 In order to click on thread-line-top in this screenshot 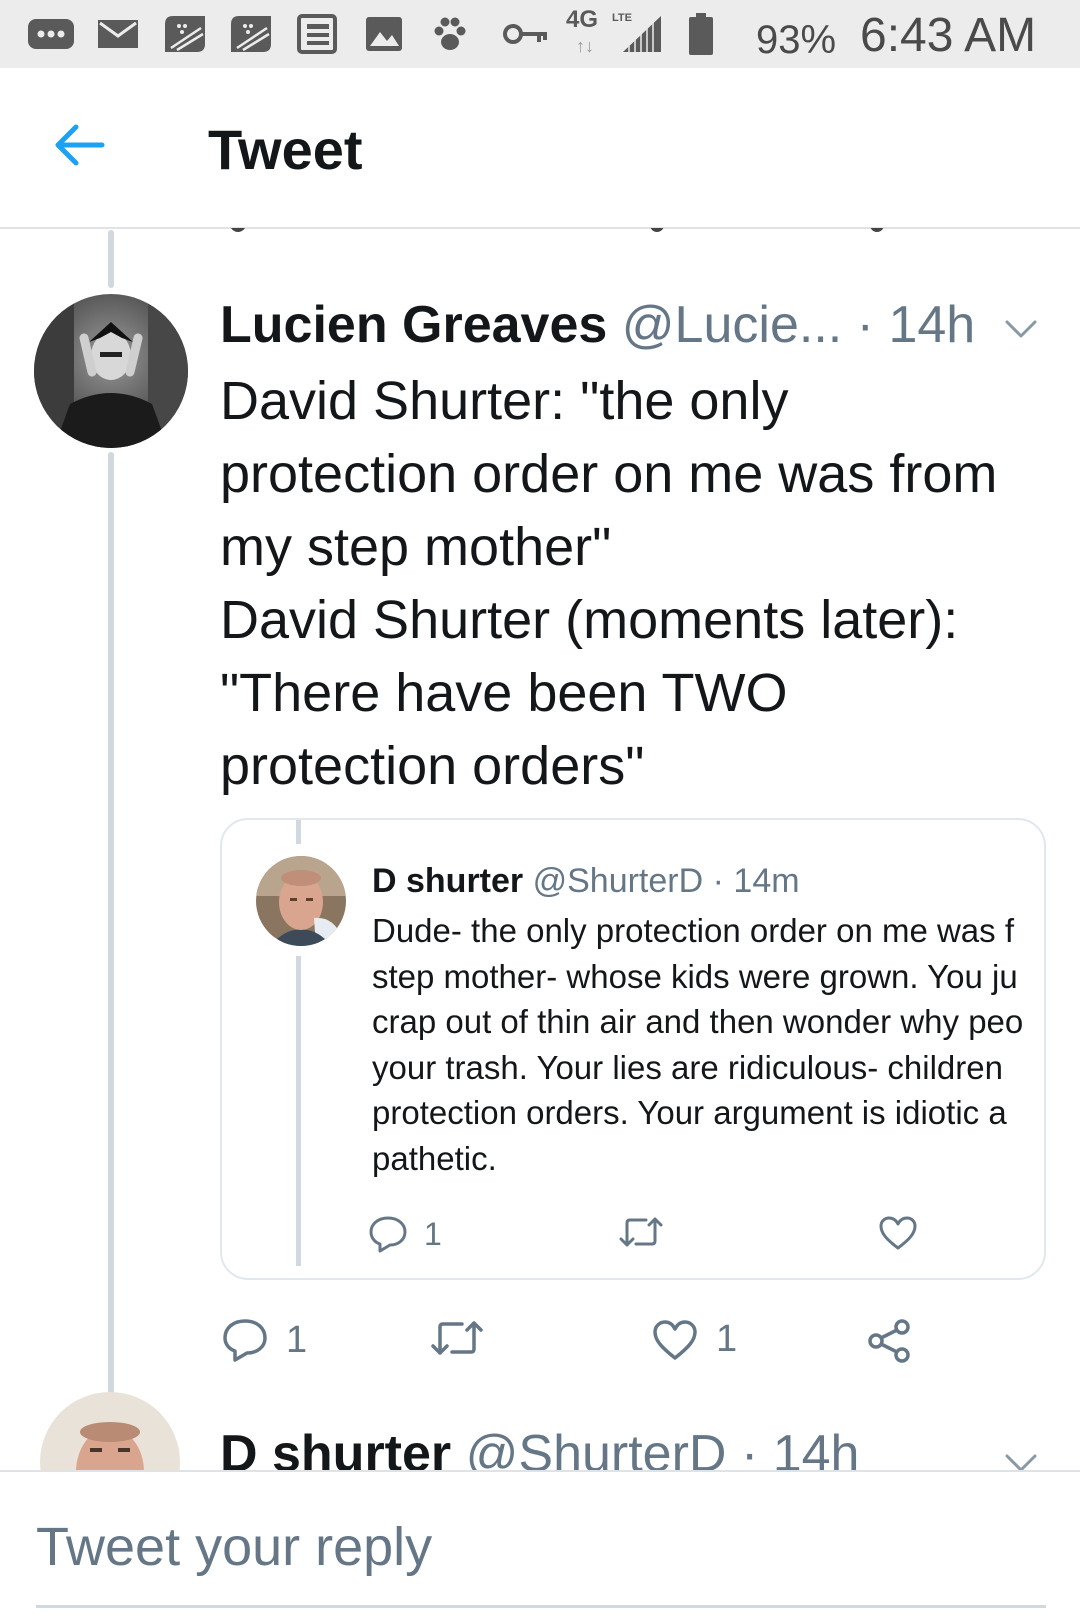, I will do `click(111, 259)`.